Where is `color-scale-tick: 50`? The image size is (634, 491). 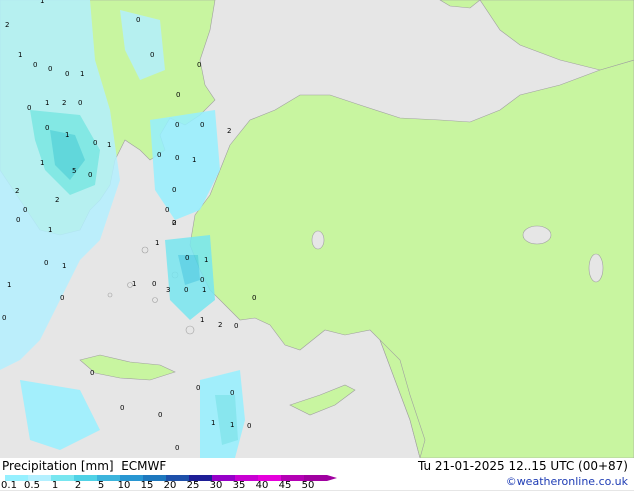
color-scale-tick: 50 is located at coordinates (308, 485).